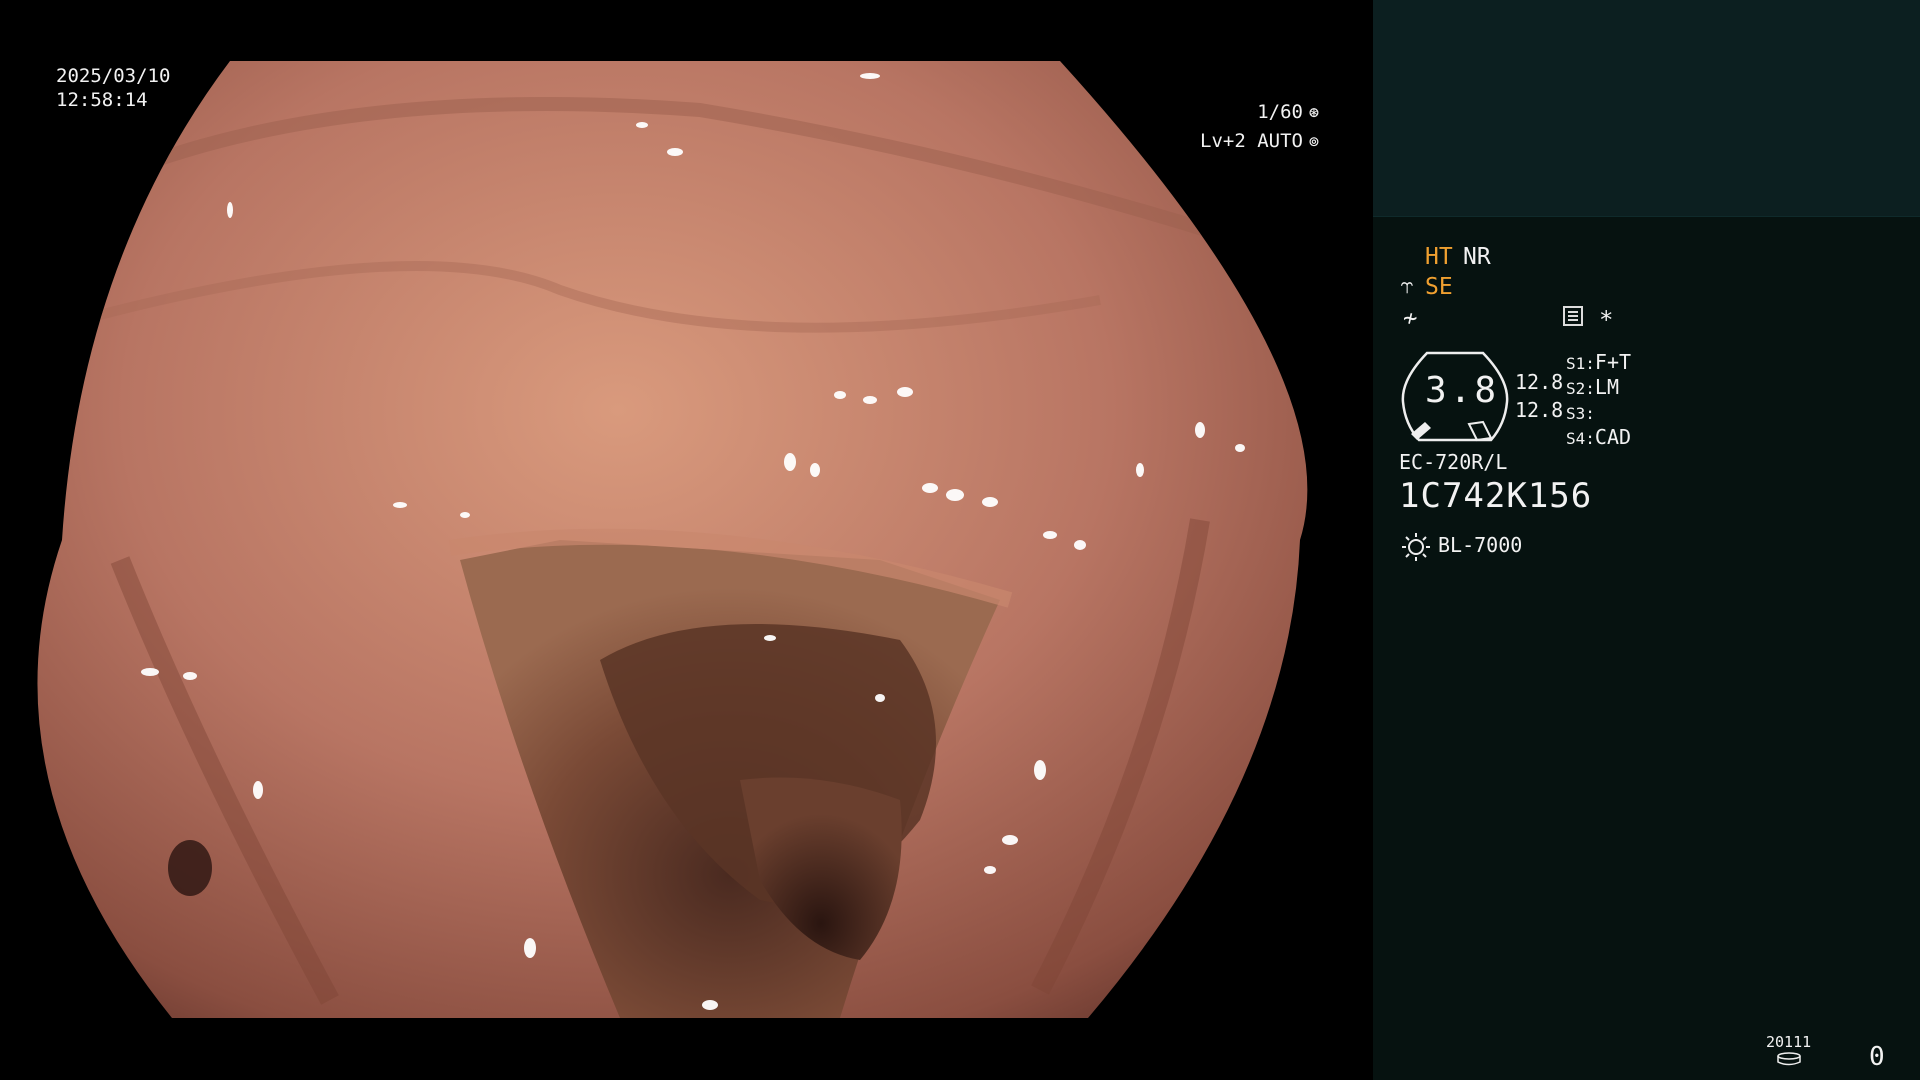 The width and height of the screenshot is (1920, 1080). Describe the element at coordinates (1280, 112) in the screenshot. I see `shutter-speed: 1/60` at that location.